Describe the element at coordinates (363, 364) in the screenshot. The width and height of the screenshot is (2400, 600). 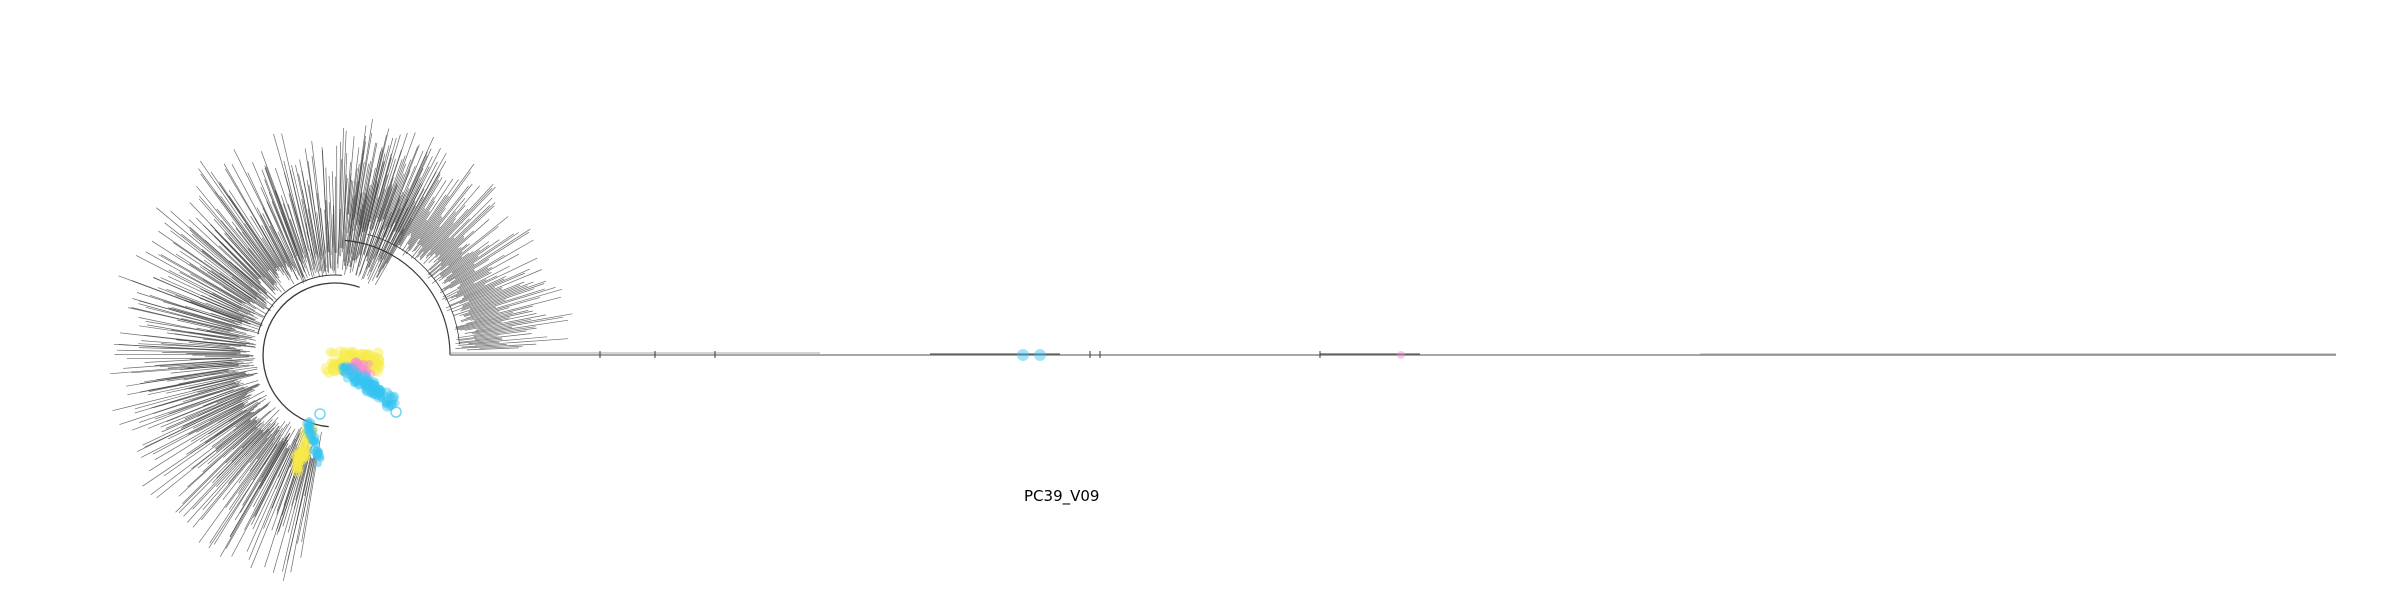
I see `highlight-marker-pink` at that location.